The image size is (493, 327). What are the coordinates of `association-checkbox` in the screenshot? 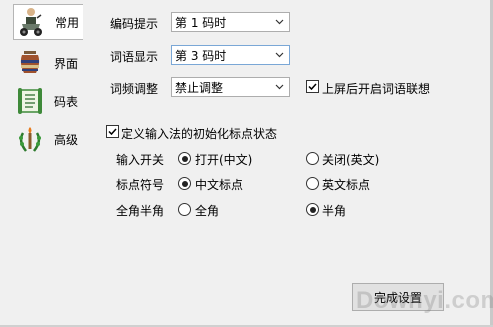 It's located at (312, 86).